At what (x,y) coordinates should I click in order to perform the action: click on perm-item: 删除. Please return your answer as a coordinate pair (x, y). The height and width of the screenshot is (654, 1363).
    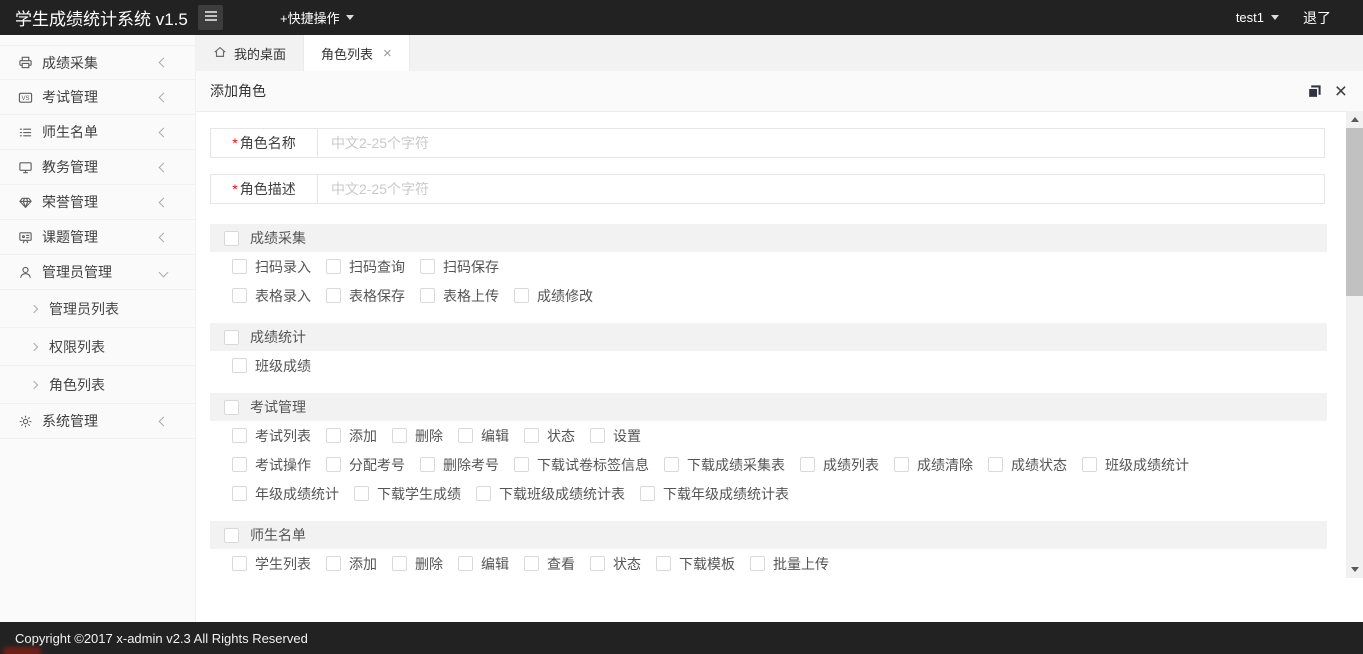
    Looking at the image, I should click on (417, 436).